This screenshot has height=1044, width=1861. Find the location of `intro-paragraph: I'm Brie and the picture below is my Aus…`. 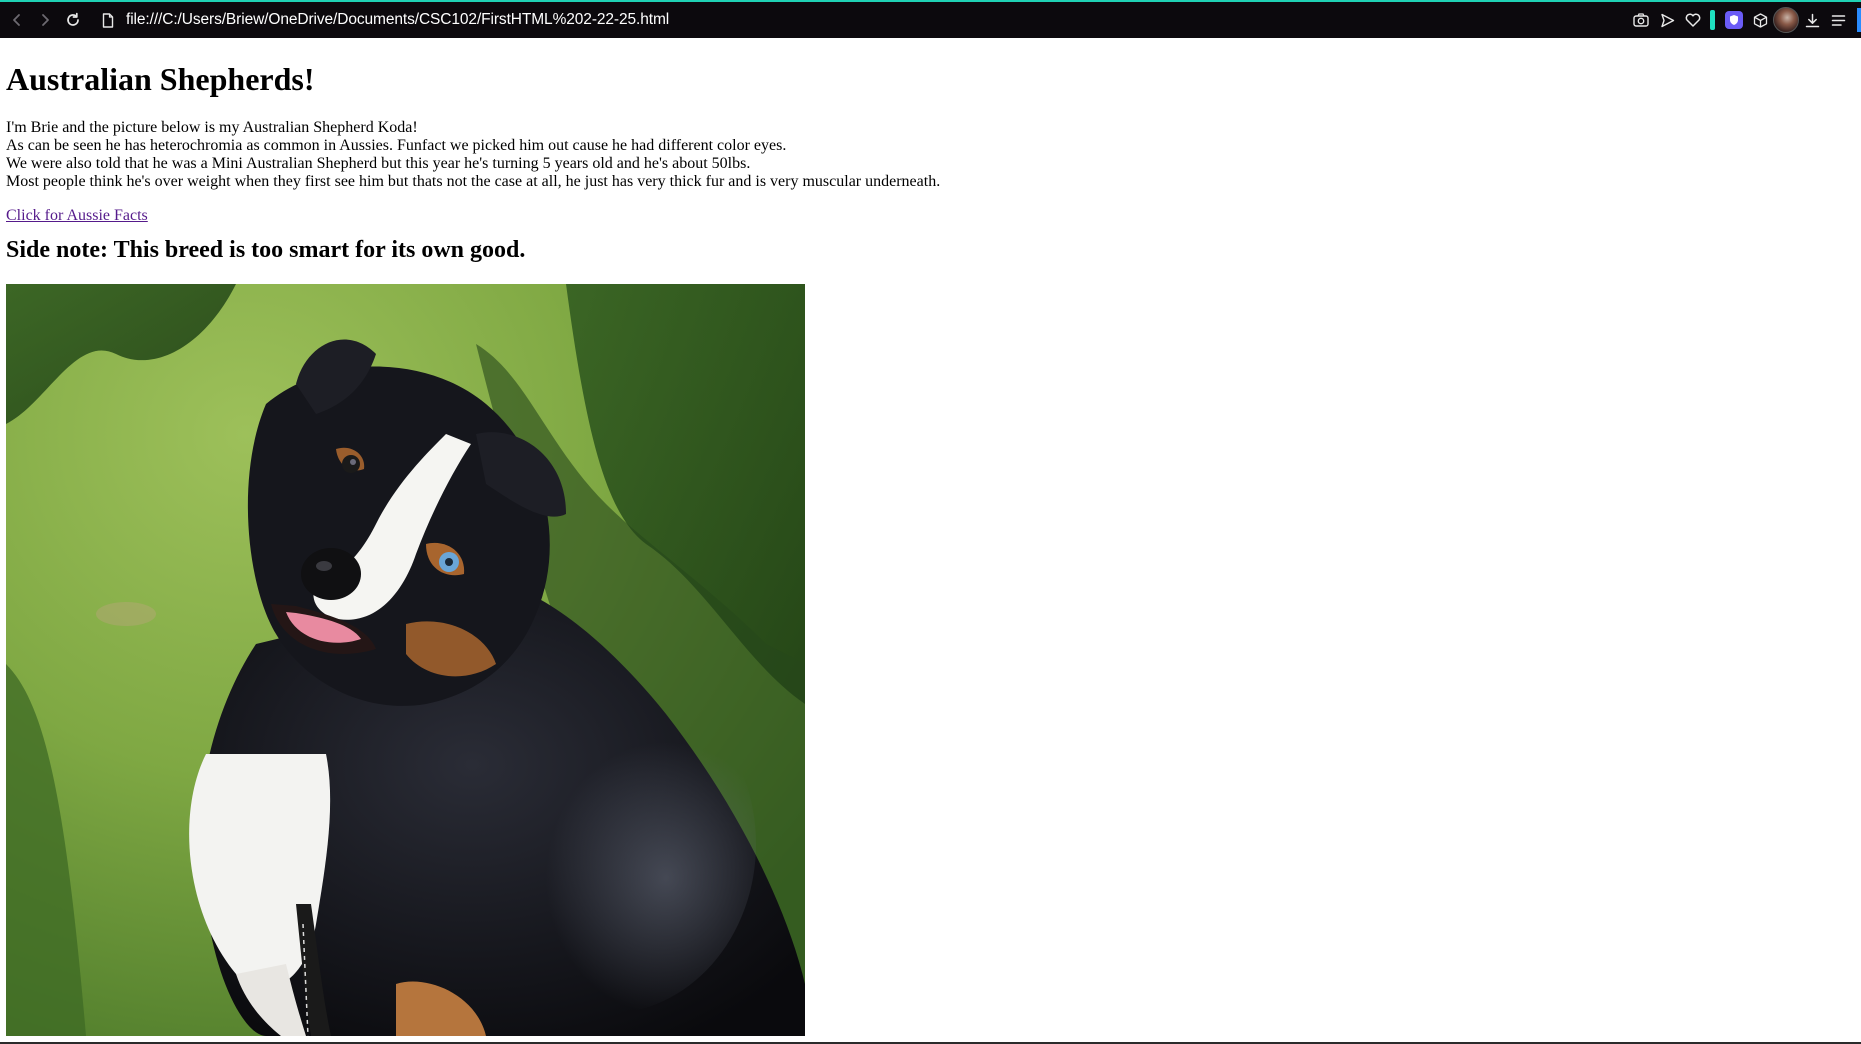

intro-paragraph: I'm Brie and the picture below is my Aus… is located at coordinates (926, 155).